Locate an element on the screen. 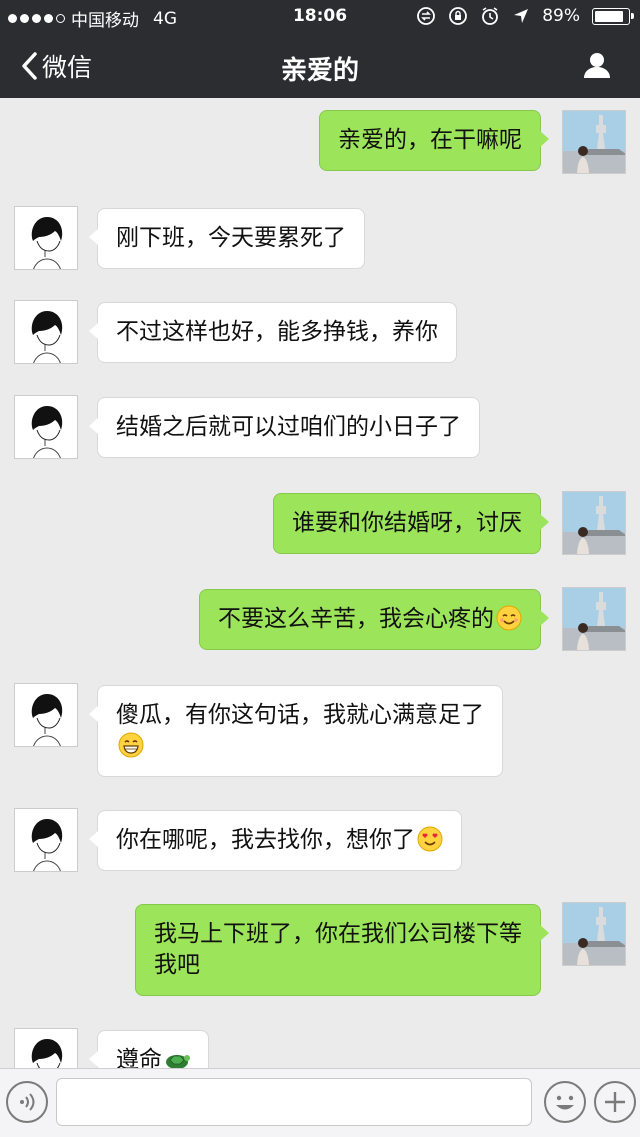 The width and height of the screenshot is (640, 1137). outgoing-message-bubble: 我马上下班了，你在我们公司楼下等我吧 is located at coordinates (342, 950).